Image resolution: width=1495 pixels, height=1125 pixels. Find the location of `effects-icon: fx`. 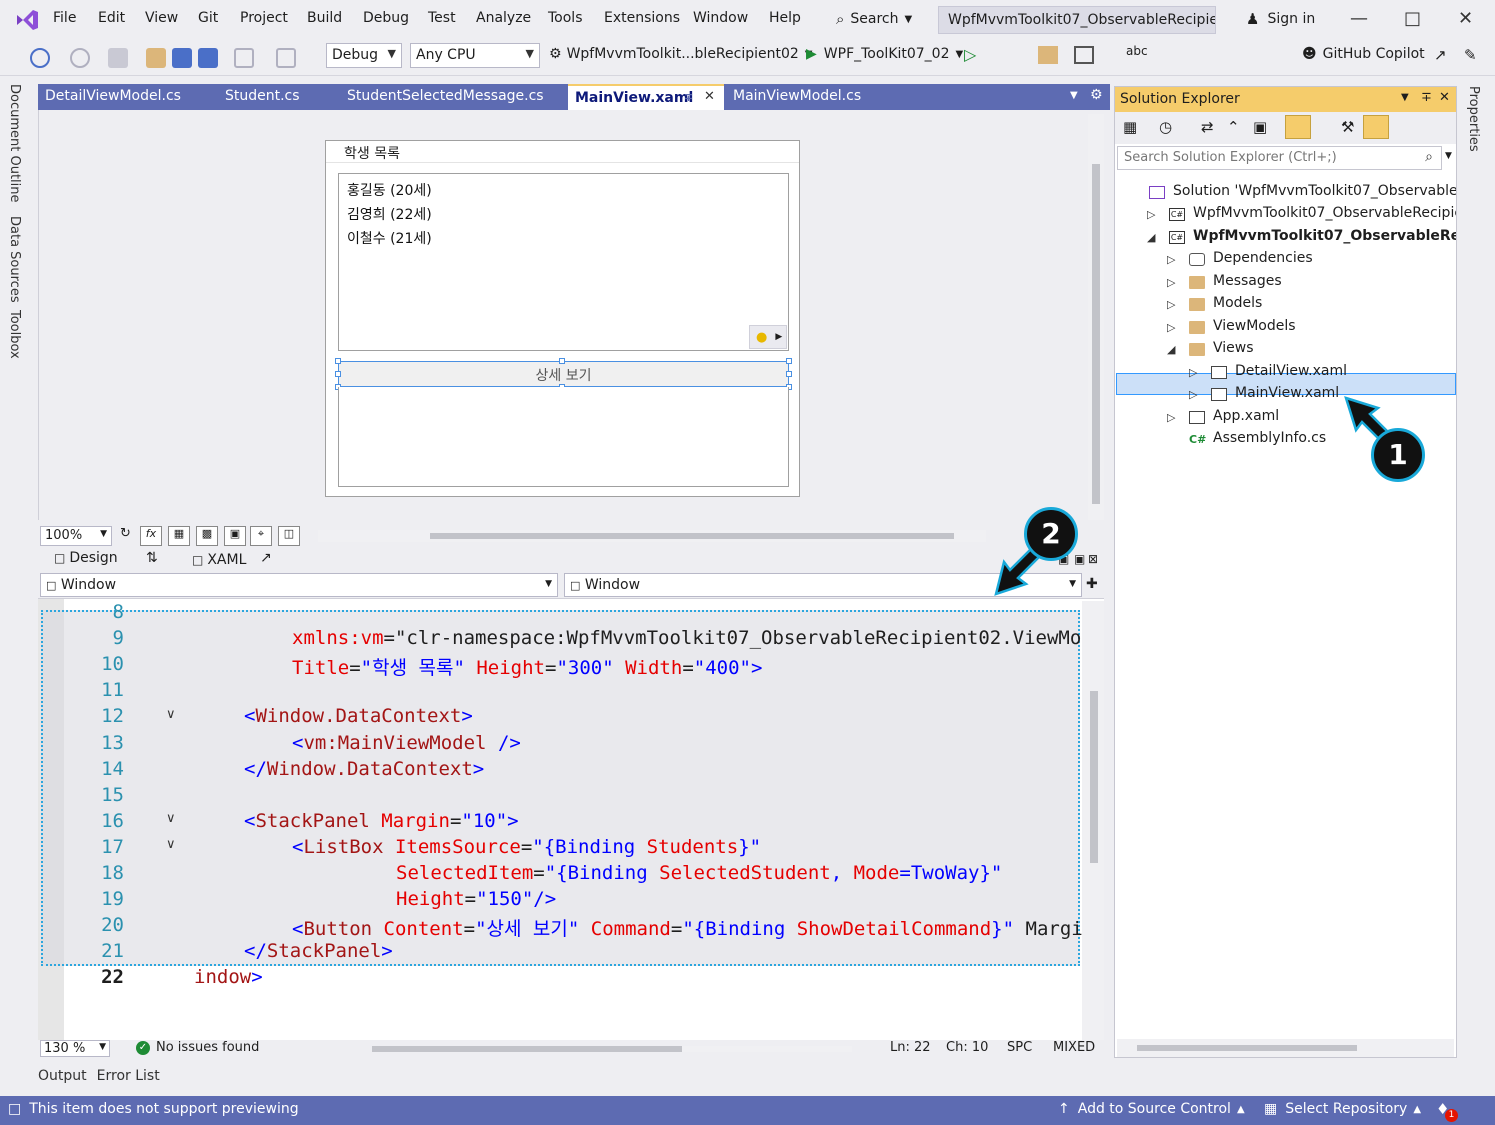

effects-icon: fx is located at coordinates (151, 536).